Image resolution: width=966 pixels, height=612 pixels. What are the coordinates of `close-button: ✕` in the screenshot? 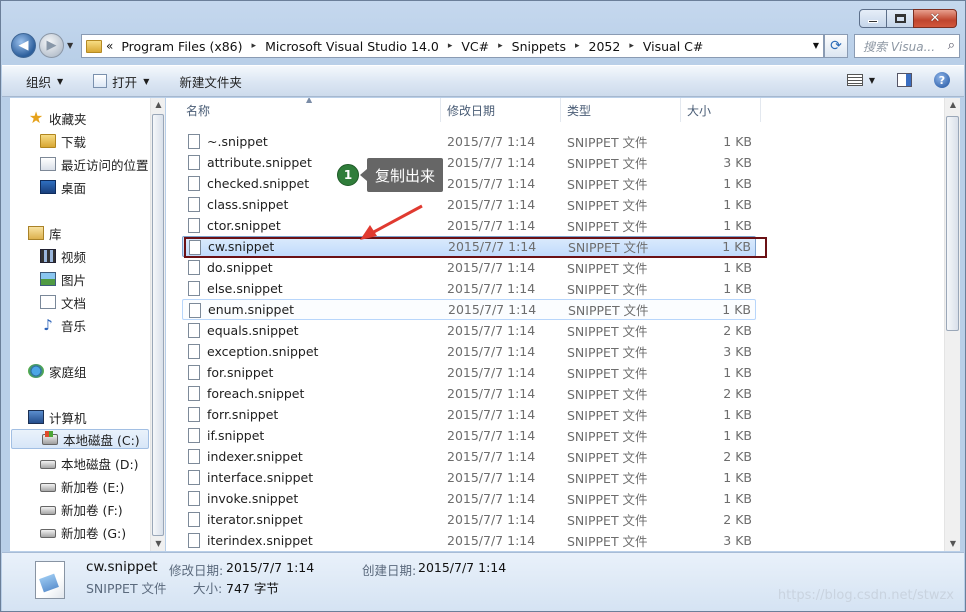 It's located at (935, 18).